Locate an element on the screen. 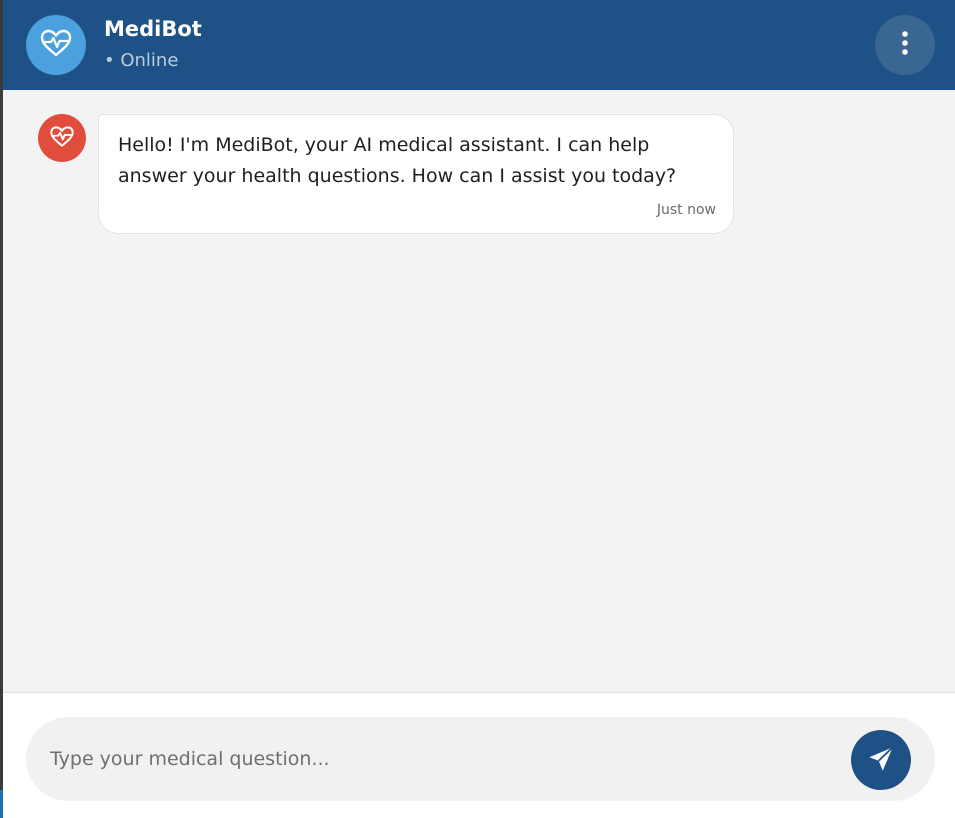 This screenshot has height=818, width=955. bot-message-avatar is located at coordinates (62, 138).